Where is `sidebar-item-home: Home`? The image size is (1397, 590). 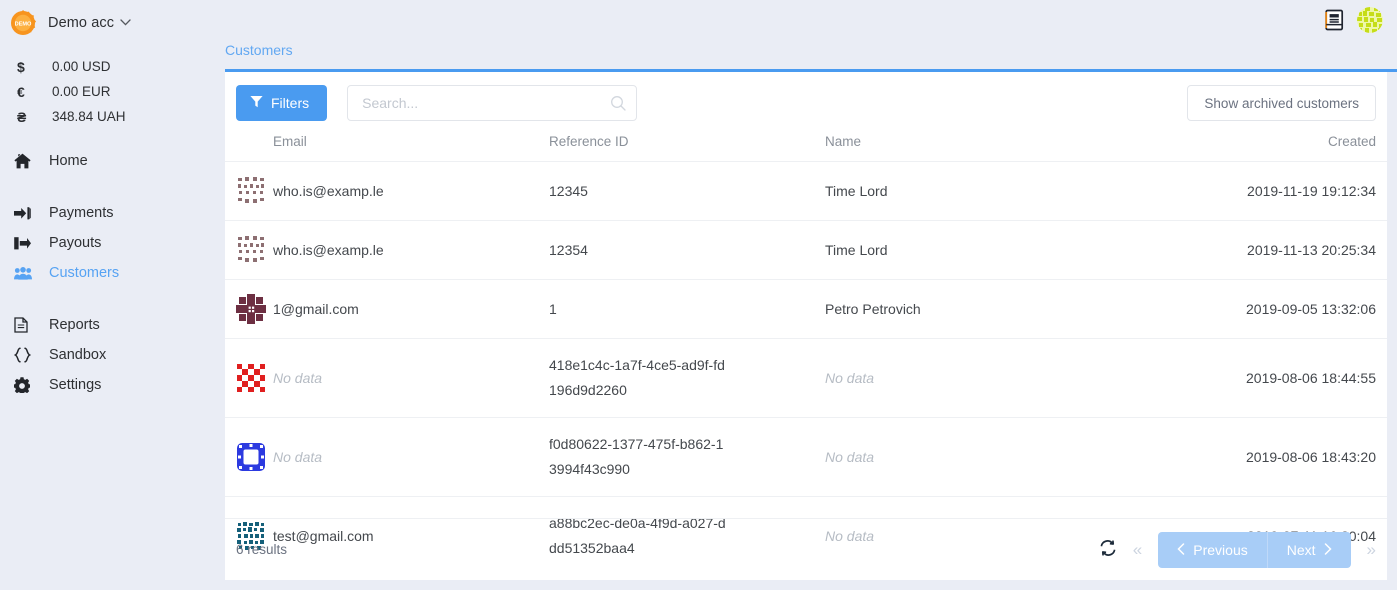
sidebar-item-home: Home is located at coordinates (112, 161).